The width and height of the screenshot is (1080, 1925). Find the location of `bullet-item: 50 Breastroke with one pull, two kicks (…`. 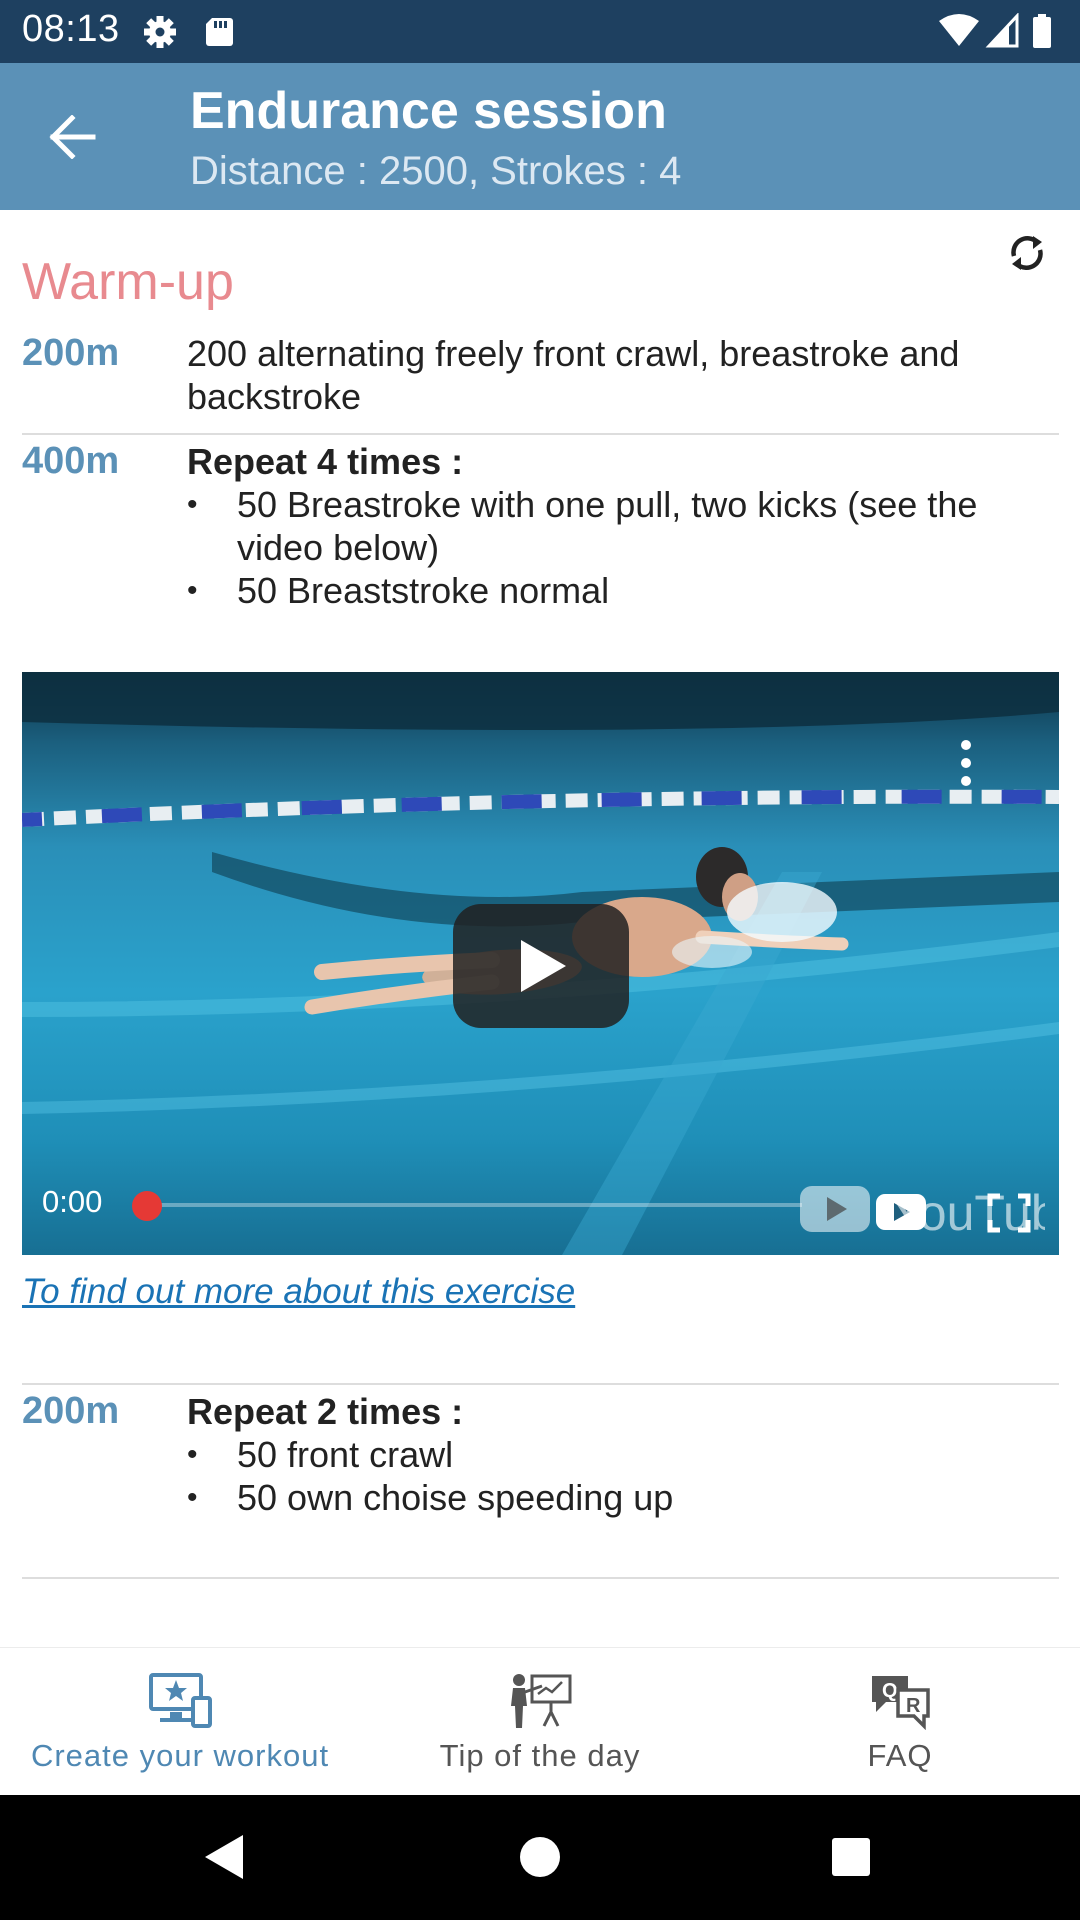

bullet-item: 50 Breastroke with one pull, two kicks (… is located at coordinates (617, 526).